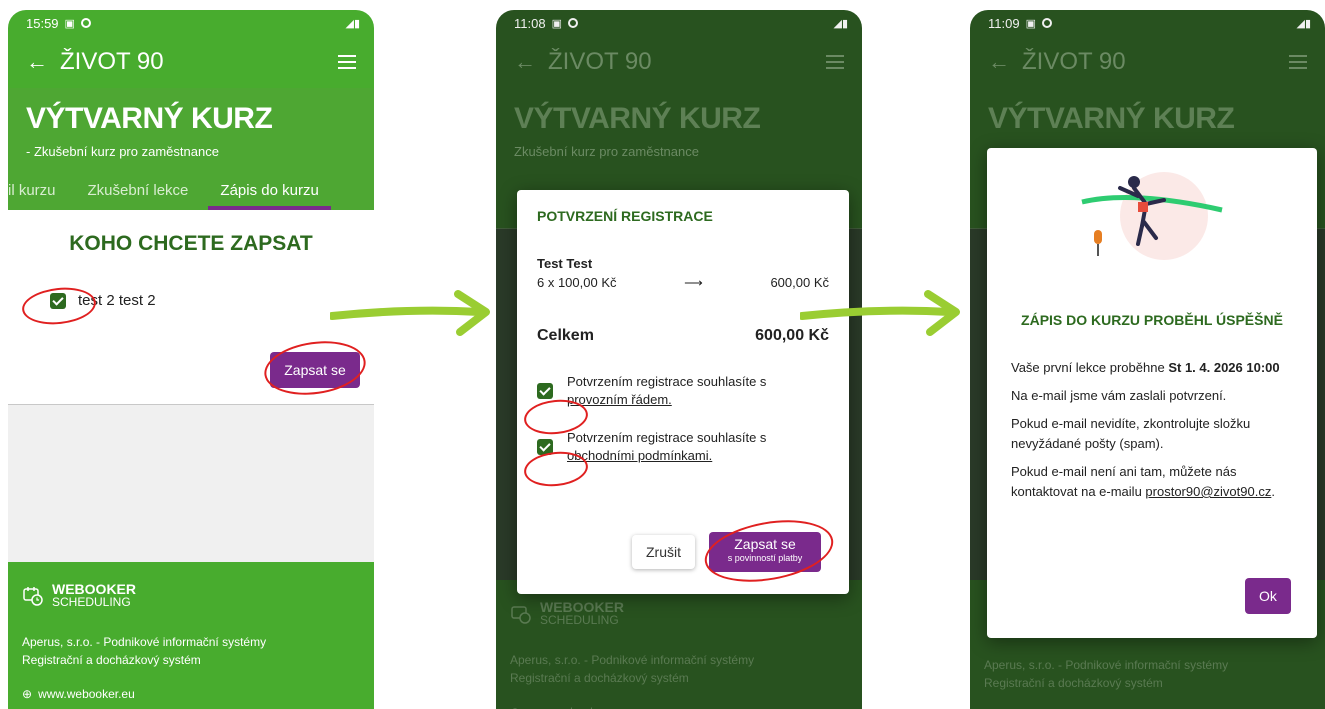 This screenshot has width=1325, height=709. What do you see at coordinates (606, 151) in the screenshot?
I see `course-subtitle: Zkušební kurz pro zaměstnance` at bounding box center [606, 151].